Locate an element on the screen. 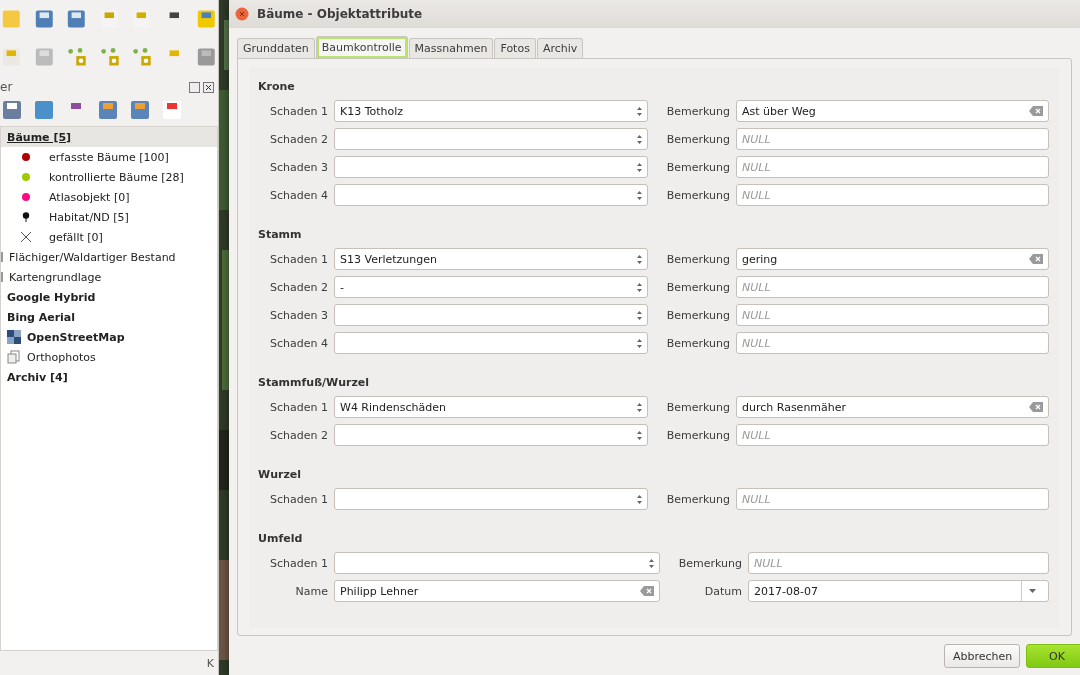 Image resolution: width=1080 pixels, height=675 pixels. layer-row: Bäume [5] is located at coordinates (109, 137).